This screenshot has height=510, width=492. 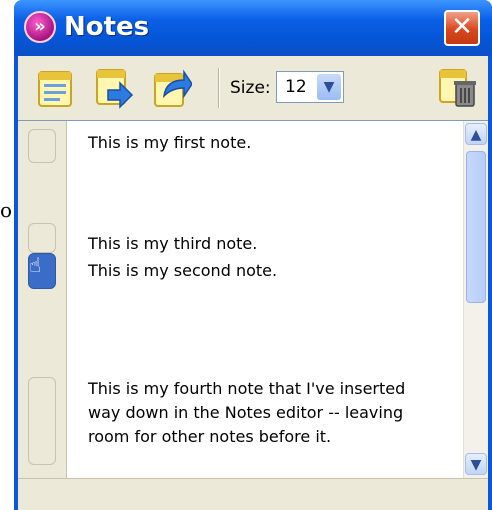 What do you see at coordinates (6, 210) in the screenshot?
I see `background-text-fragment: o` at bounding box center [6, 210].